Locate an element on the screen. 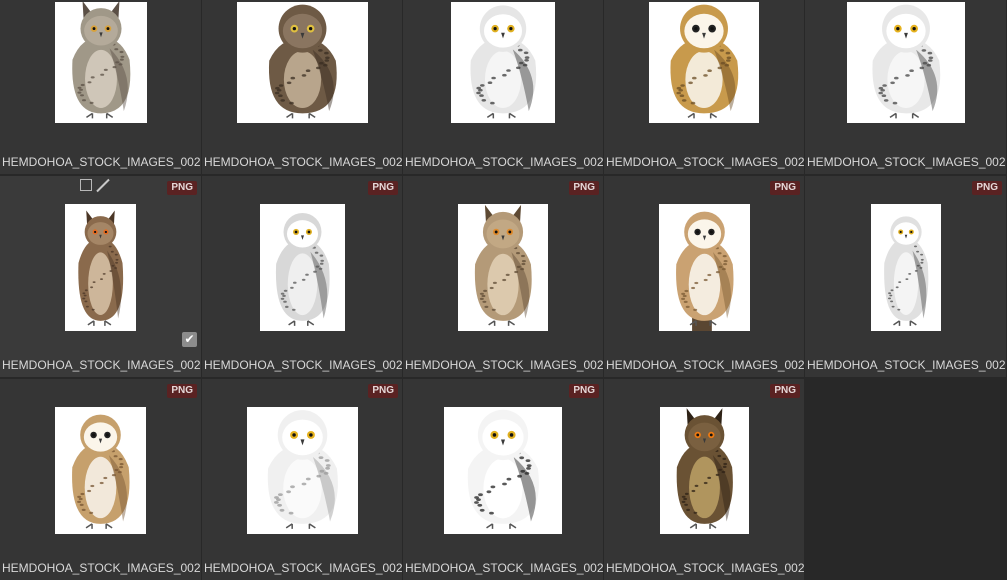 The height and width of the screenshot is (580, 1007). square-select-icon is located at coordinates (86, 185).